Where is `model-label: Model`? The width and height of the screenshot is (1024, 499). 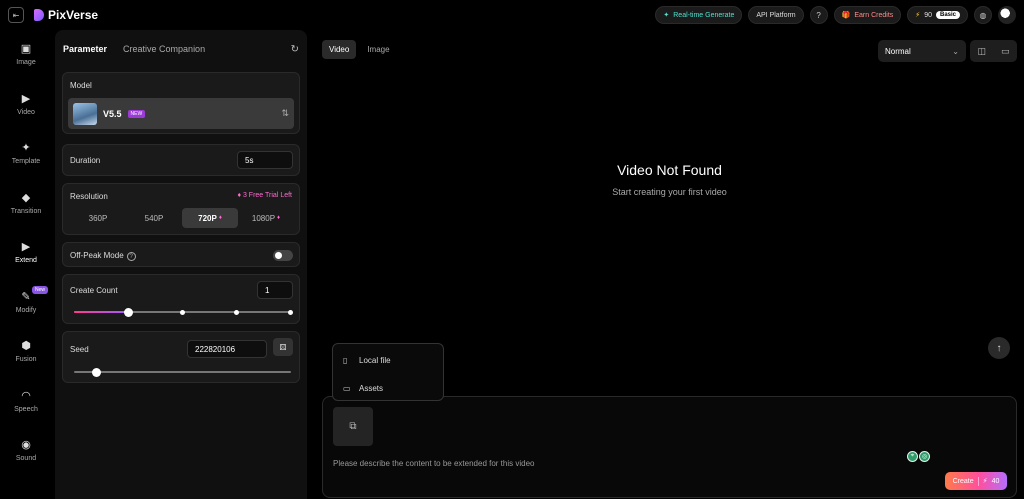 model-label: Model is located at coordinates (81, 85).